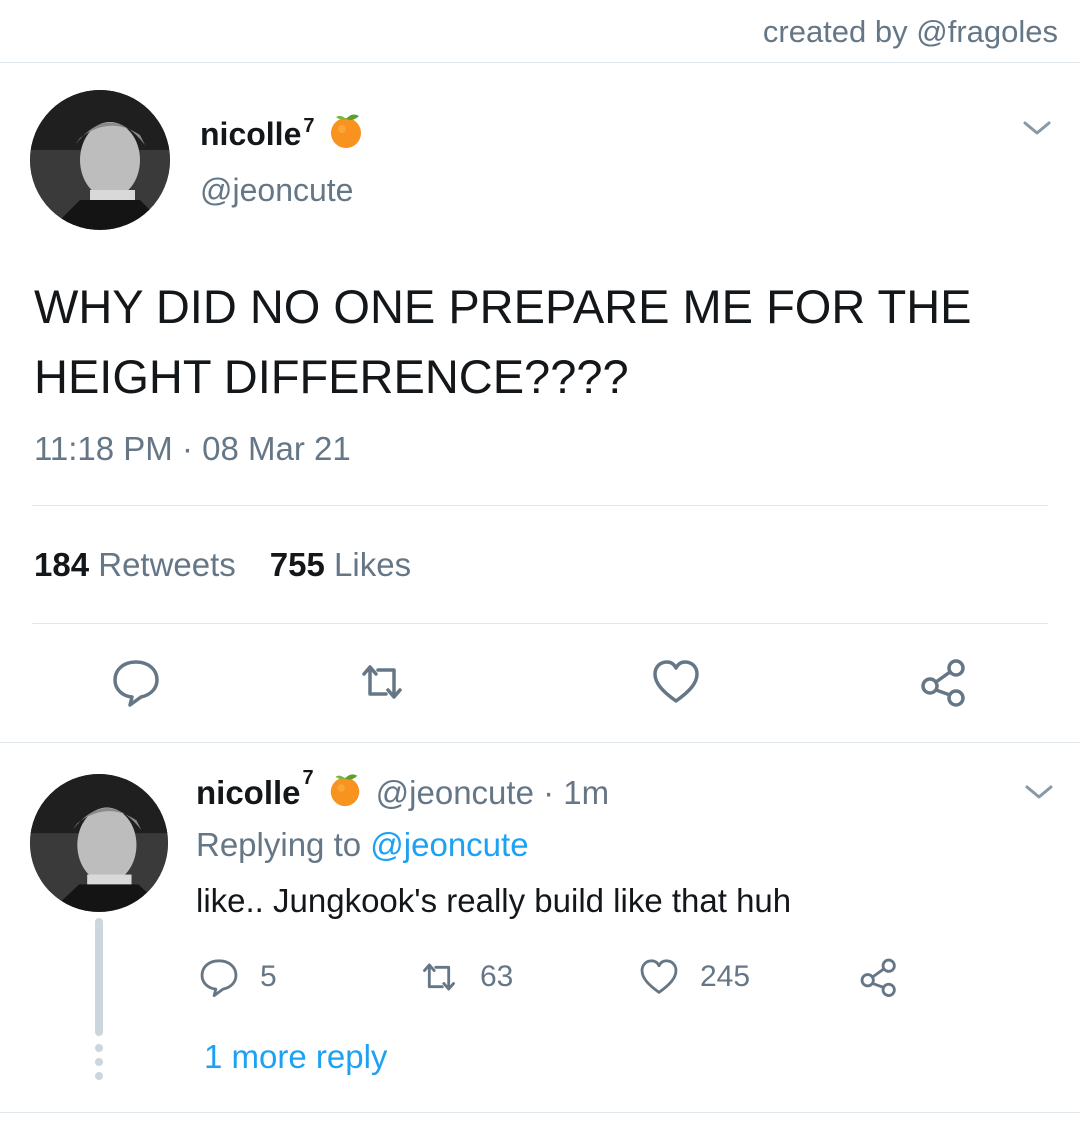 This screenshot has width=1080, height=1129. I want to click on reply-header: nicolle 7 @jeoncute · 1m, so click(402, 791).